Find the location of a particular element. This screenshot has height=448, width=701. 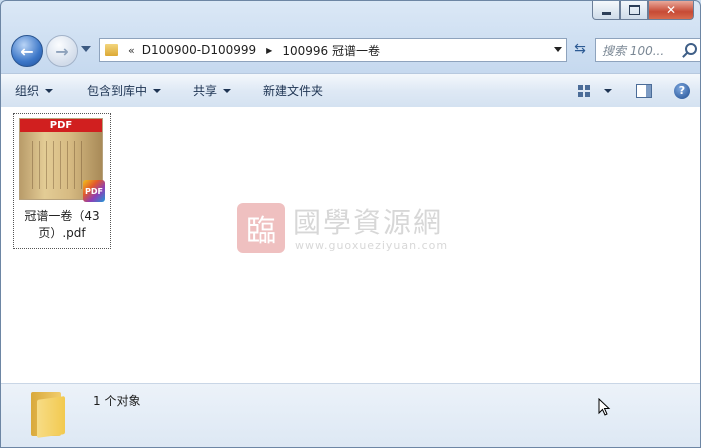

details-pane: 1 个对象 is located at coordinates (350, 415).